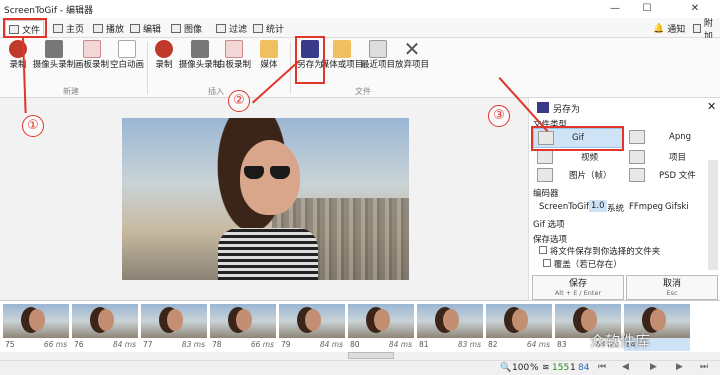 Image resolution: width=720 pixels, height=375 pixels. What do you see at coordinates (268, 28) in the screenshot?
I see `tab-stats: 统计` at bounding box center [268, 28].